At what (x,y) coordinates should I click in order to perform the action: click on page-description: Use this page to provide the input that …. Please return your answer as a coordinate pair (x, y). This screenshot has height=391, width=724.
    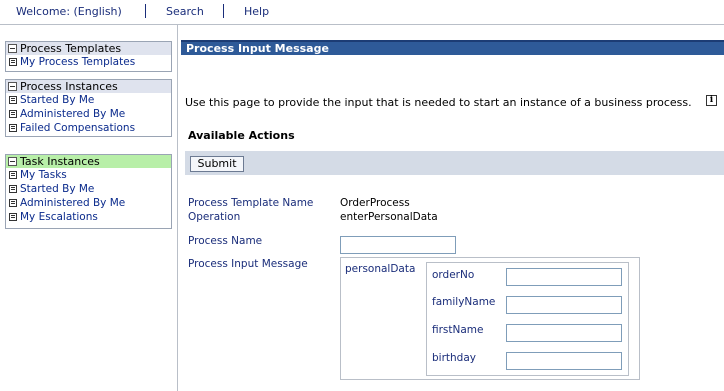
    Looking at the image, I should click on (438, 102).